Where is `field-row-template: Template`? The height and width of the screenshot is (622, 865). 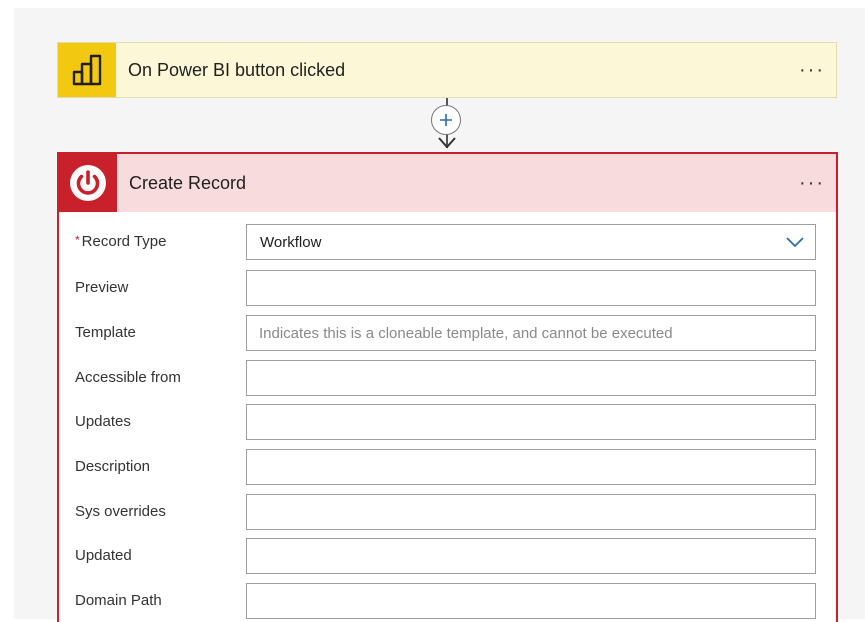
field-row-template: Template is located at coordinates (447, 333).